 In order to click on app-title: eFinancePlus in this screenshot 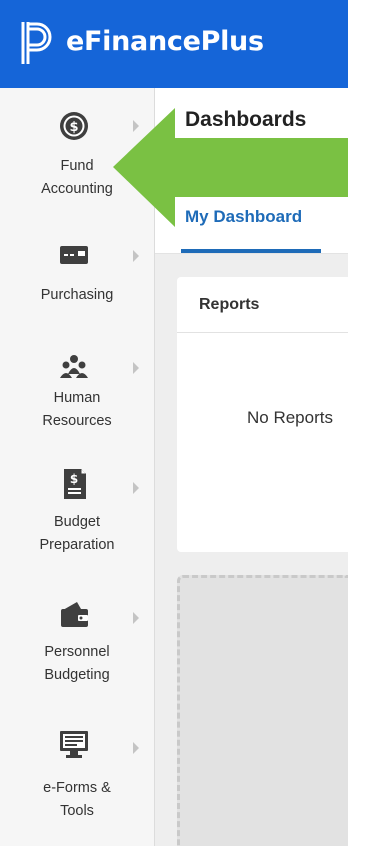, I will do `click(165, 41)`.